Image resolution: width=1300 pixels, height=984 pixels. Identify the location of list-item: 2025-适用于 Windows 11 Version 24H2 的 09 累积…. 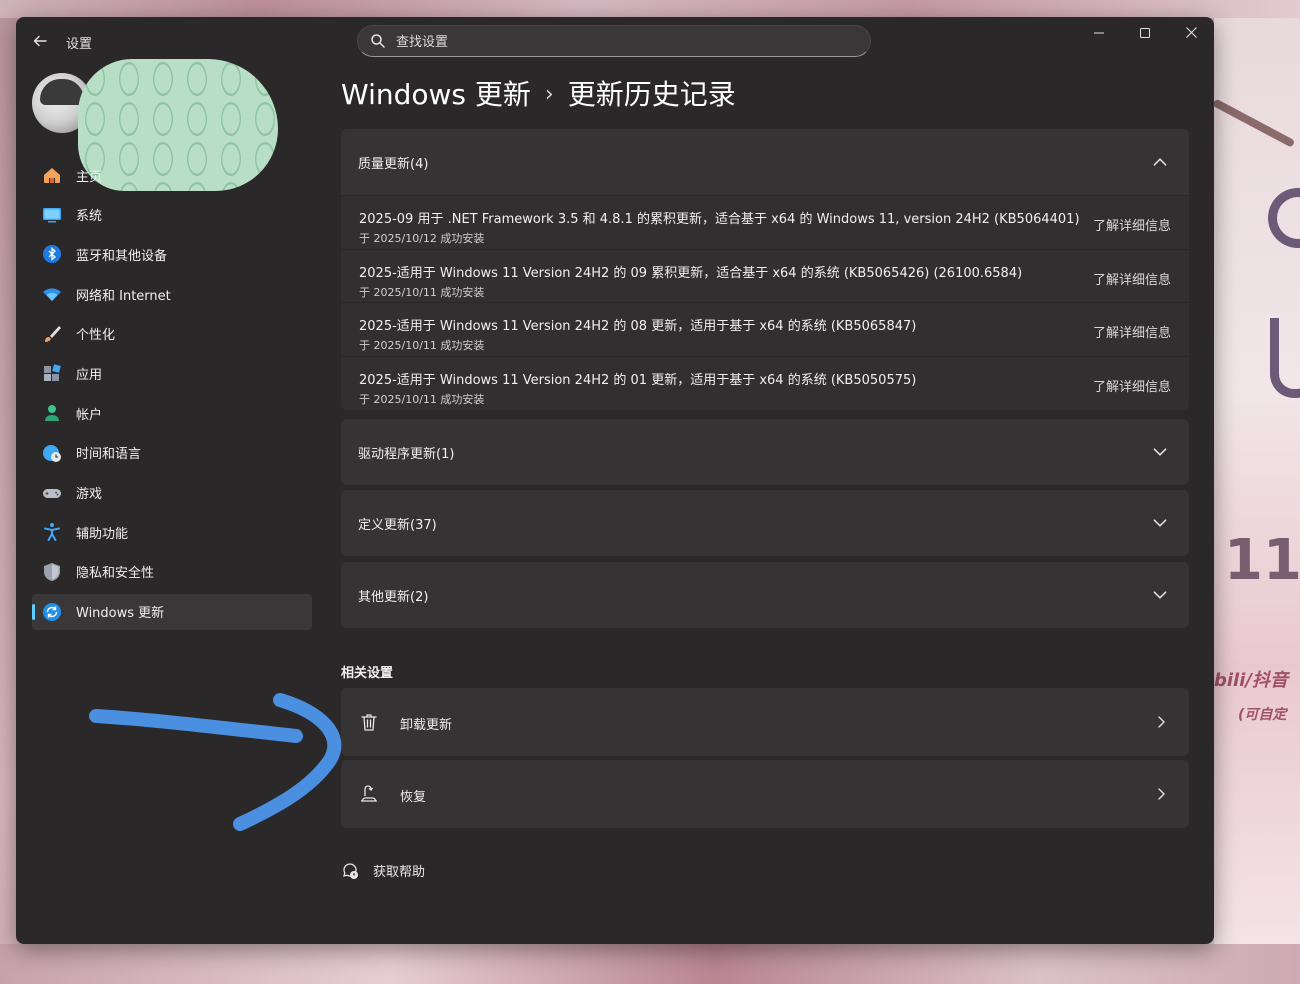
(765, 275).